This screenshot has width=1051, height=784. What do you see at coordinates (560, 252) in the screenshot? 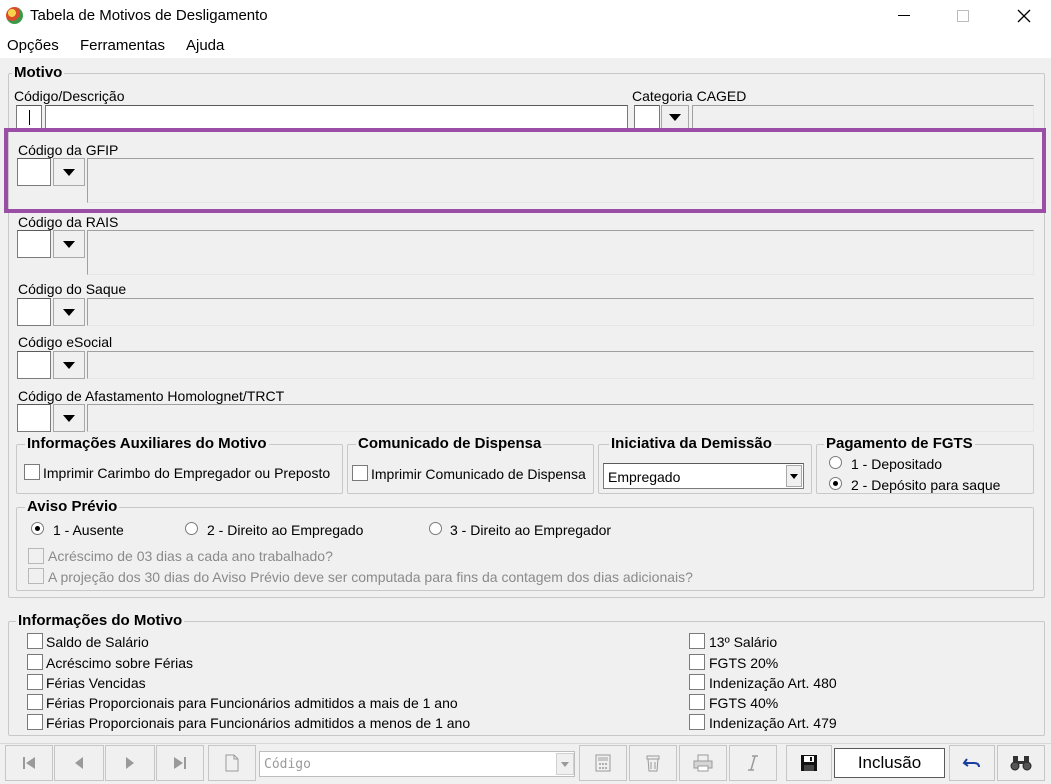
I see `rais-description-field` at bounding box center [560, 252].